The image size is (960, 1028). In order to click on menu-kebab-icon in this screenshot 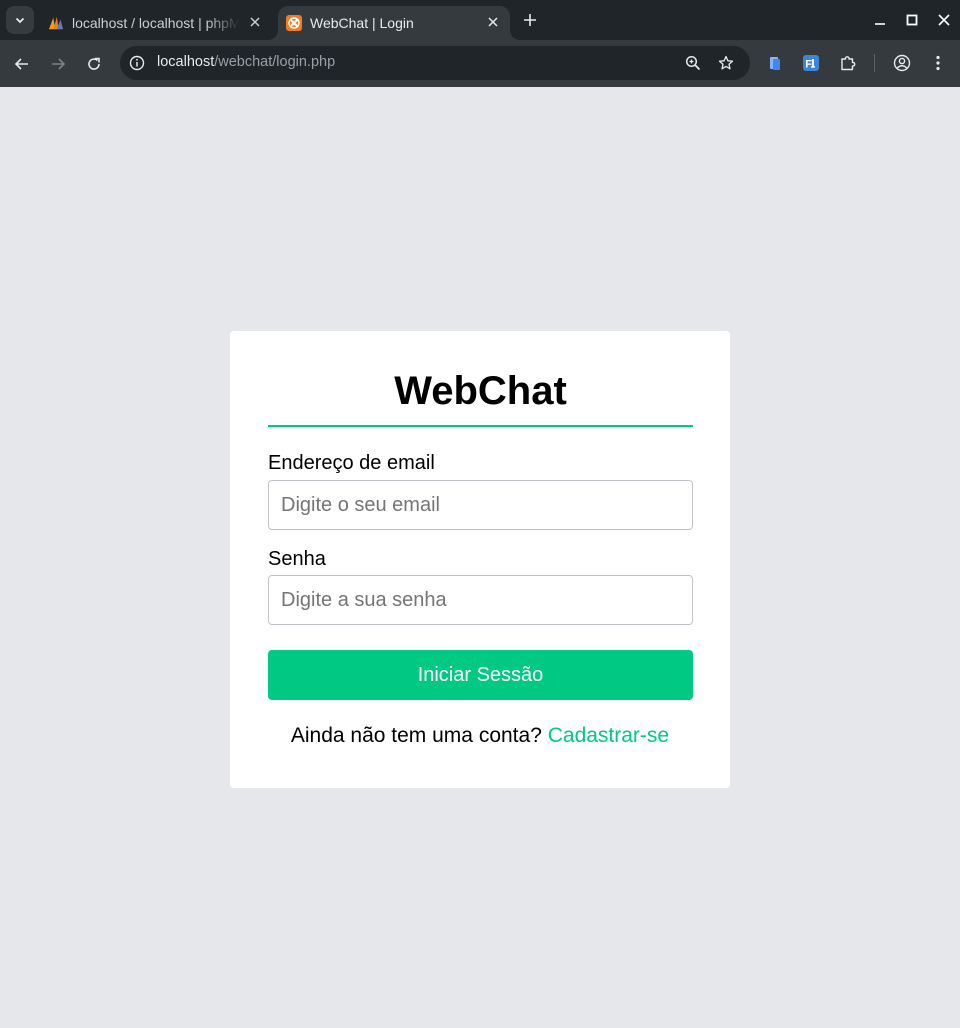, I will do `click(938, 63)`.